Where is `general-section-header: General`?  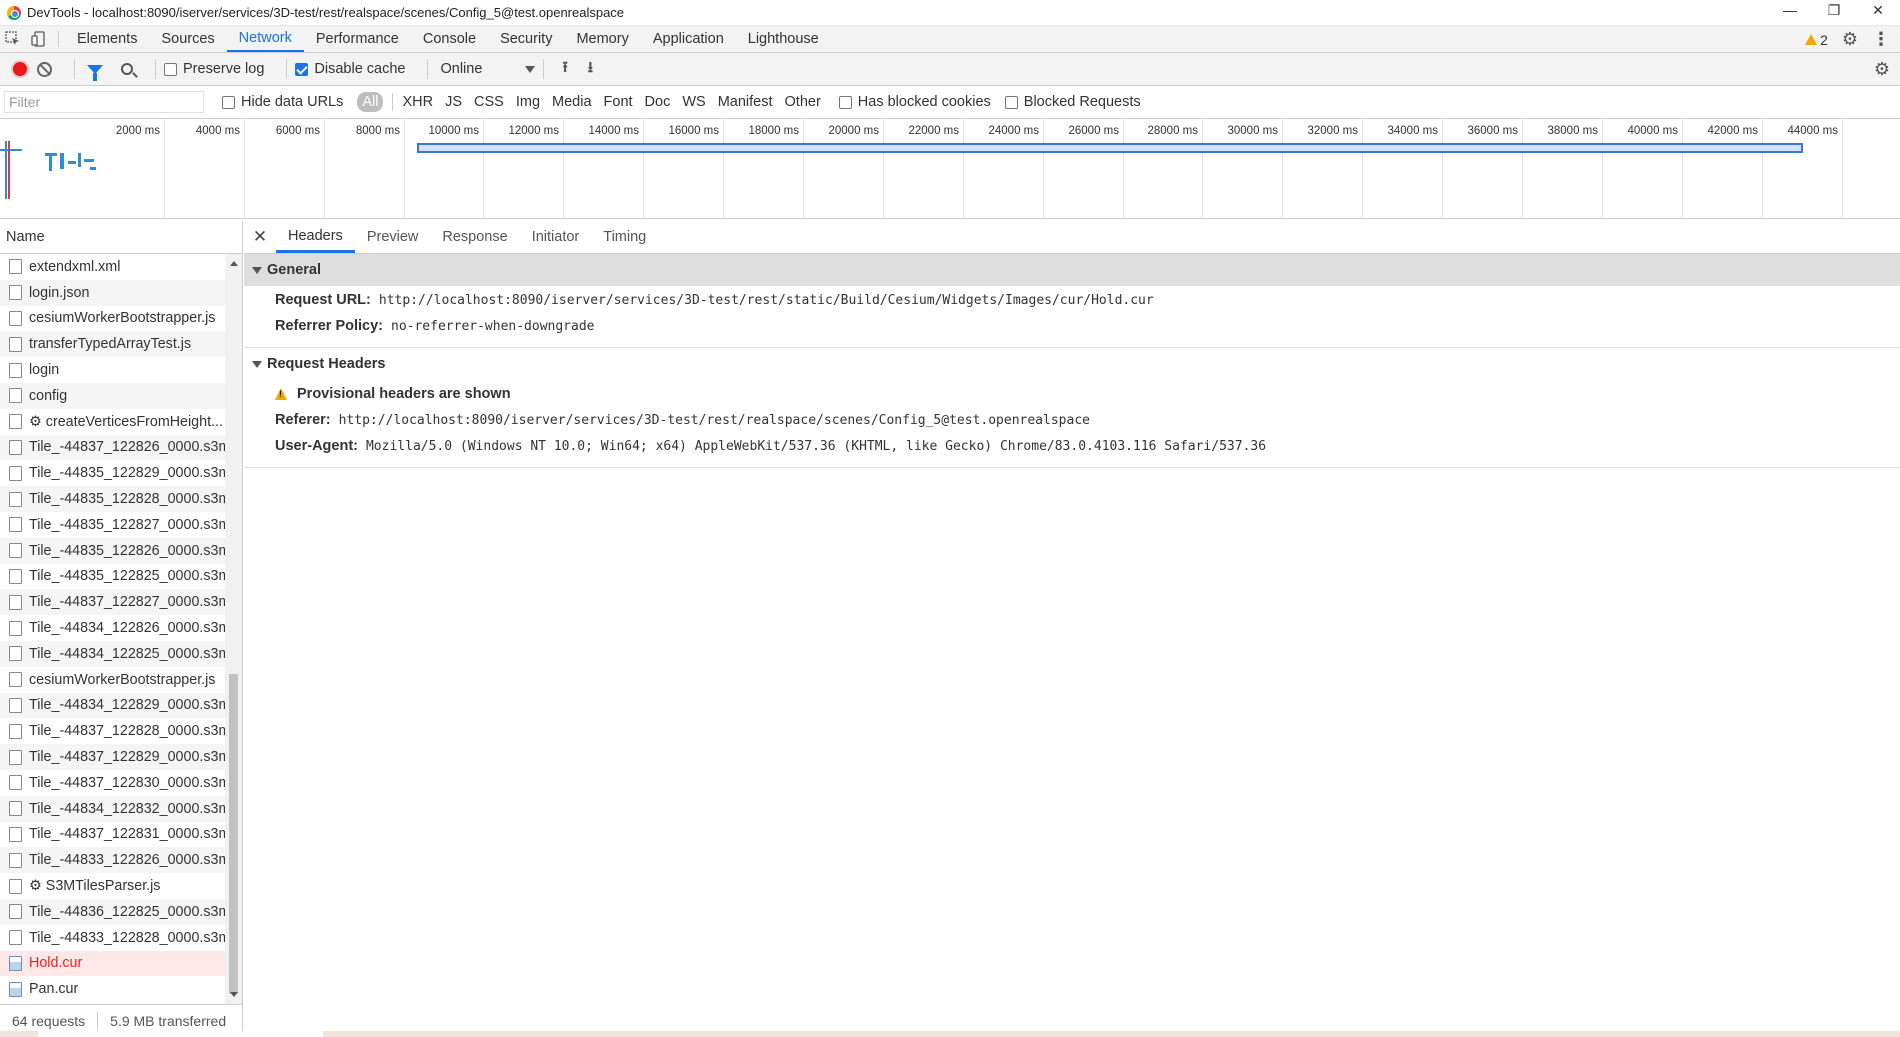
general-section-header: General is located at coordinates (1072, 270).